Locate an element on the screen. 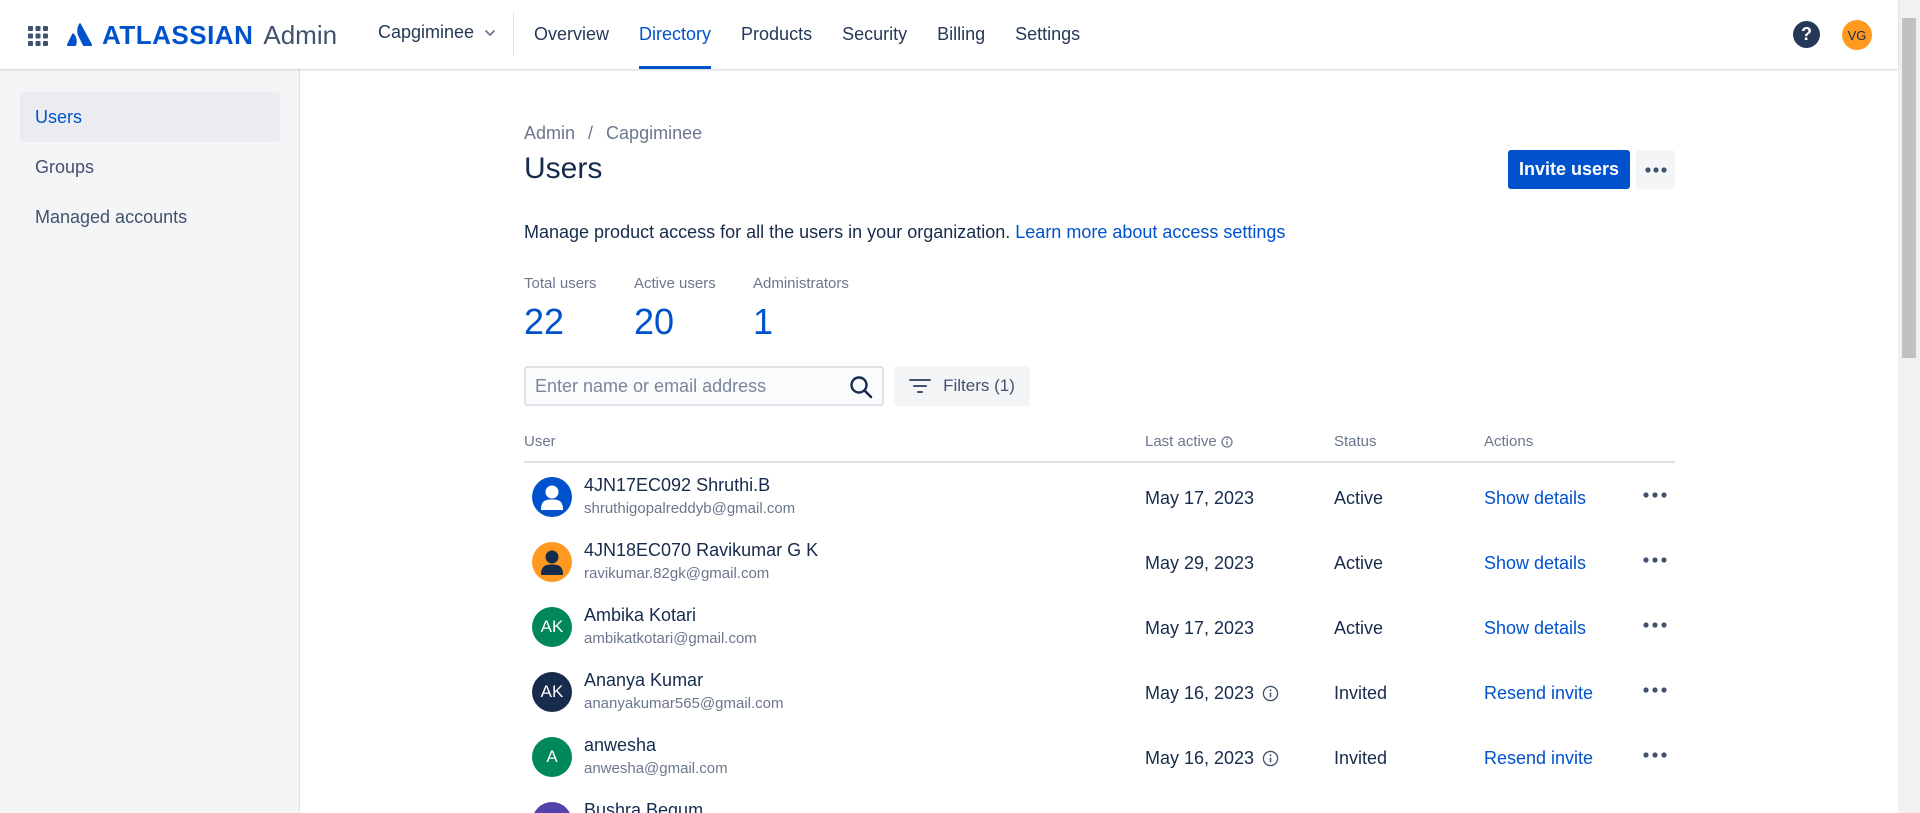 The image size is (1920, 813). nav-billing: Billing is located at coordinates (961, 34).